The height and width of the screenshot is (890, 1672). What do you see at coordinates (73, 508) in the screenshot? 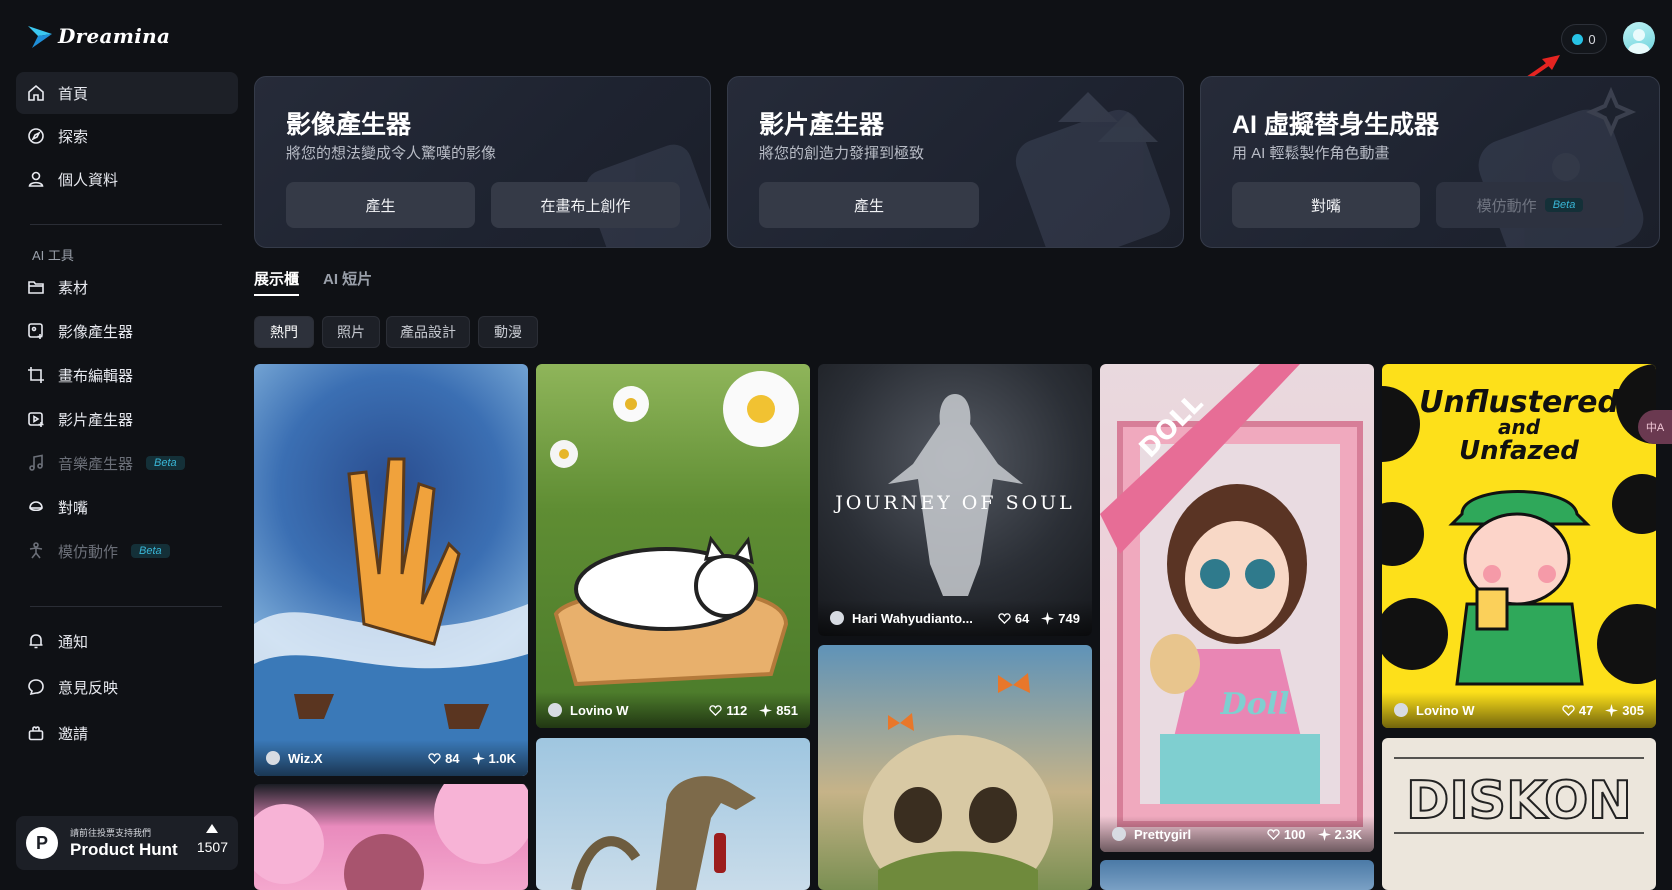
I see `nav-lip-sync-label: 對嘴` at bounding box center [73, 508].